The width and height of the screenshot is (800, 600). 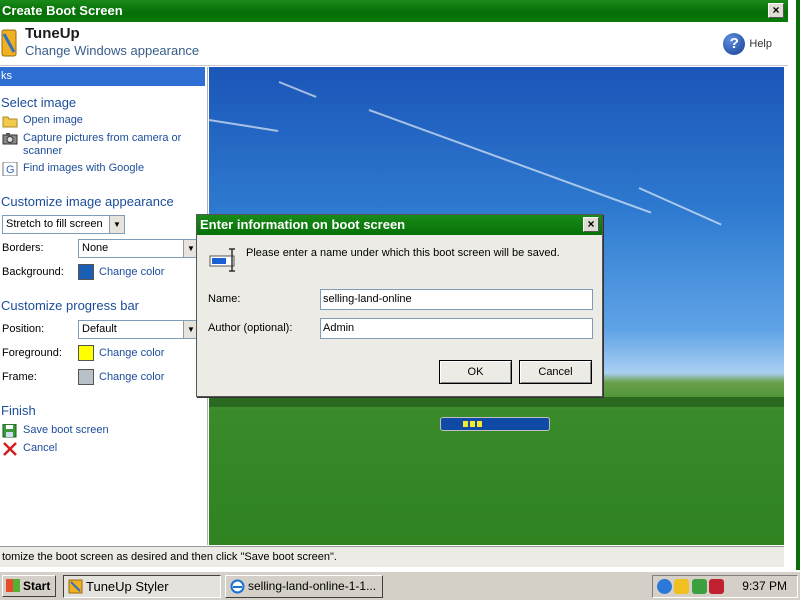 I want to click on window-close-button: ×, so click(x=776, y=10).